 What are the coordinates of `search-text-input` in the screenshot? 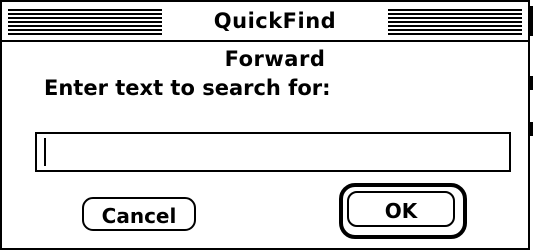 It's located at (273, 152).